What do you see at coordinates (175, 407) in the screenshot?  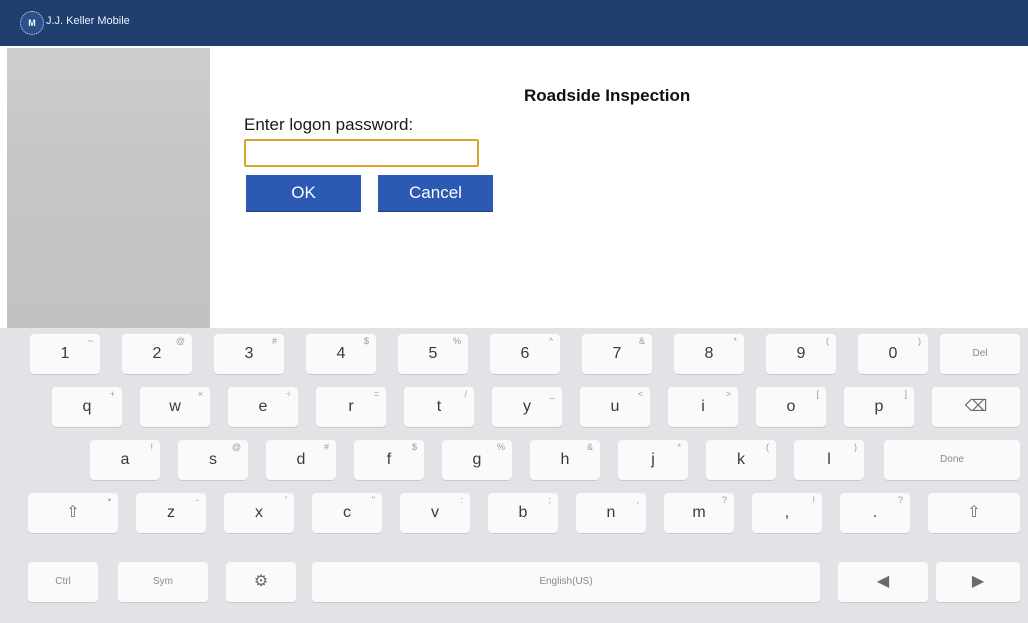 I see `key-w: w ×` at bounding box center [175, 407].